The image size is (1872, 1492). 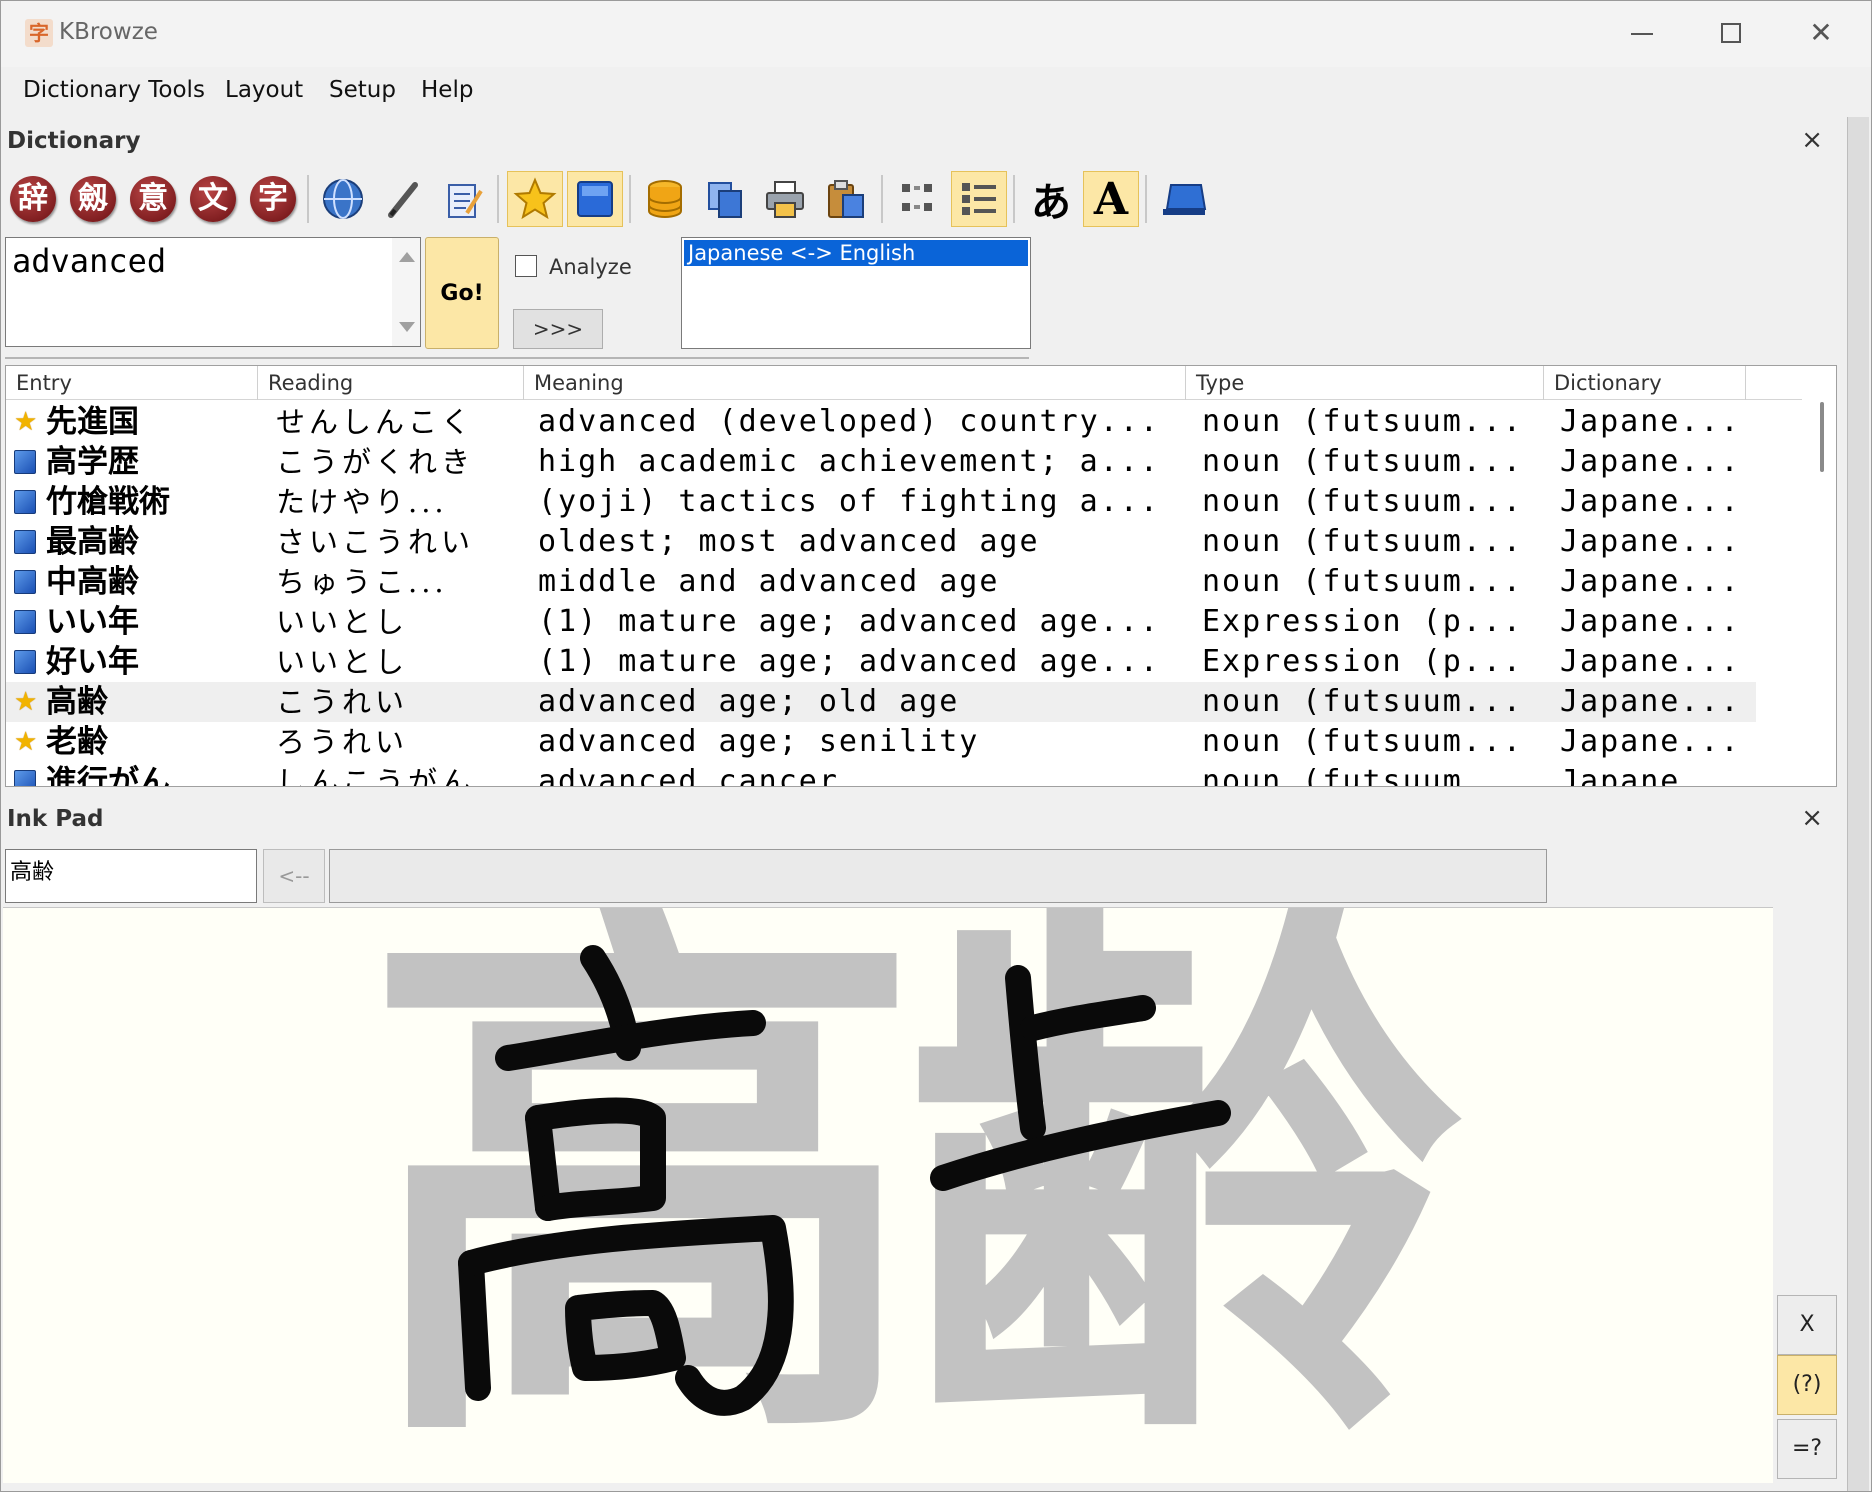 I want to click on column-type: Type, so click(x=1365, y=383).